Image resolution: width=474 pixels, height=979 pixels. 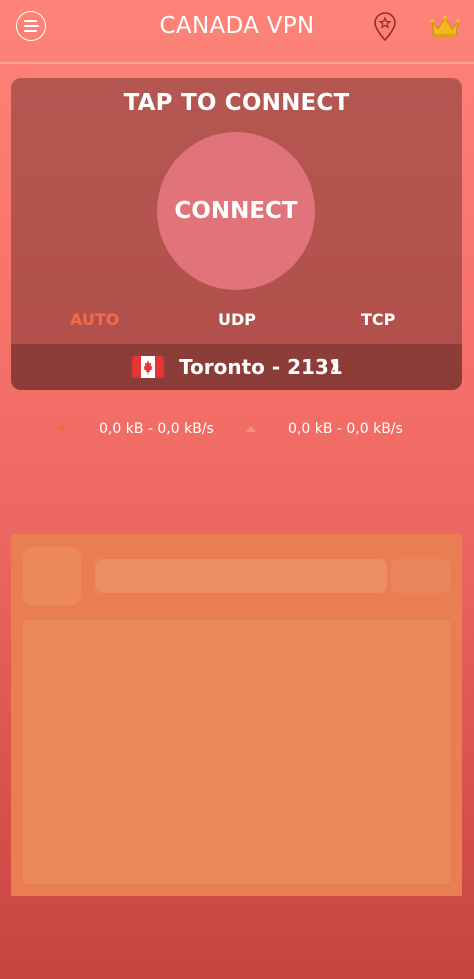 I want to click on ad-title-placeholder, so click(x=241, y=576).